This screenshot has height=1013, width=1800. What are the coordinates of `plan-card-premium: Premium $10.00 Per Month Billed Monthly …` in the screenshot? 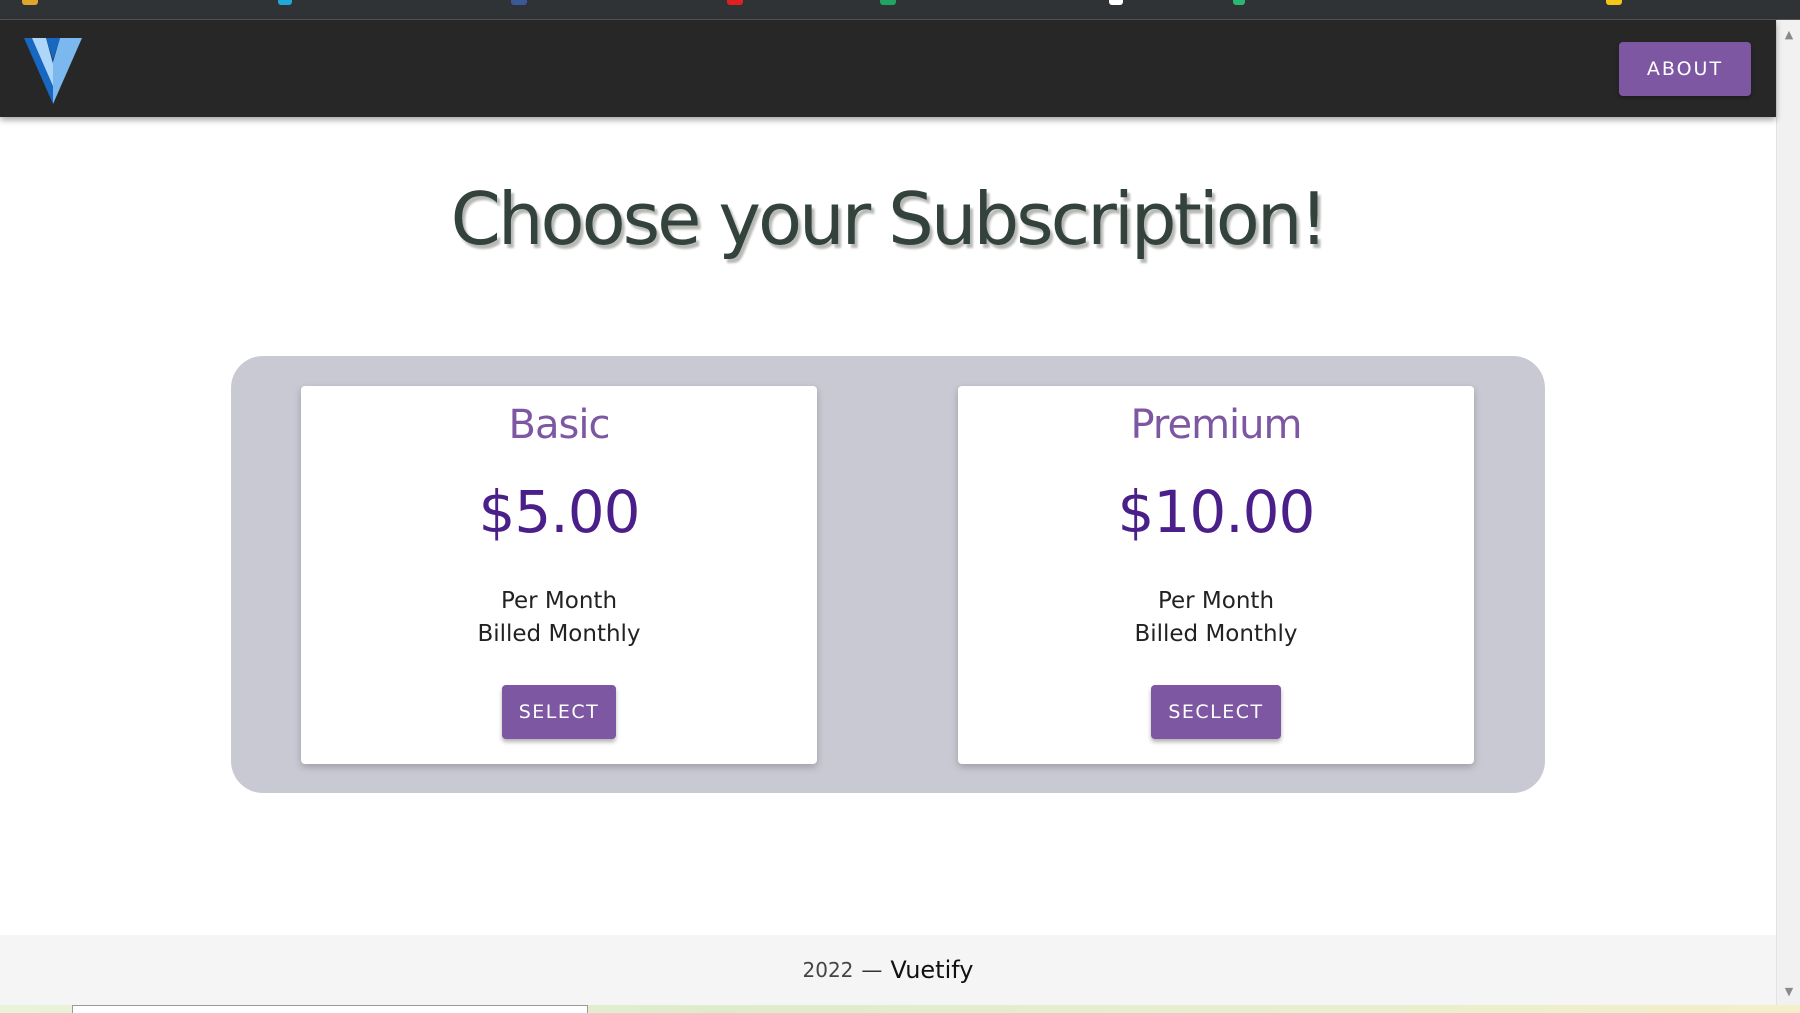 It's located at (1216, 575).